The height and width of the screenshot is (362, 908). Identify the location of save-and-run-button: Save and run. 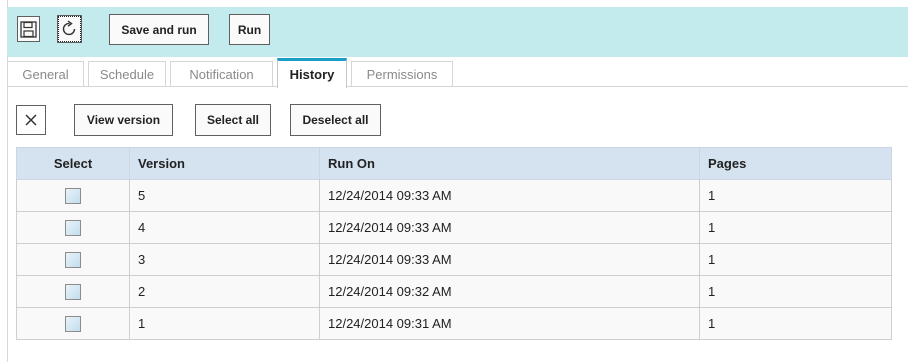
(159, 29).